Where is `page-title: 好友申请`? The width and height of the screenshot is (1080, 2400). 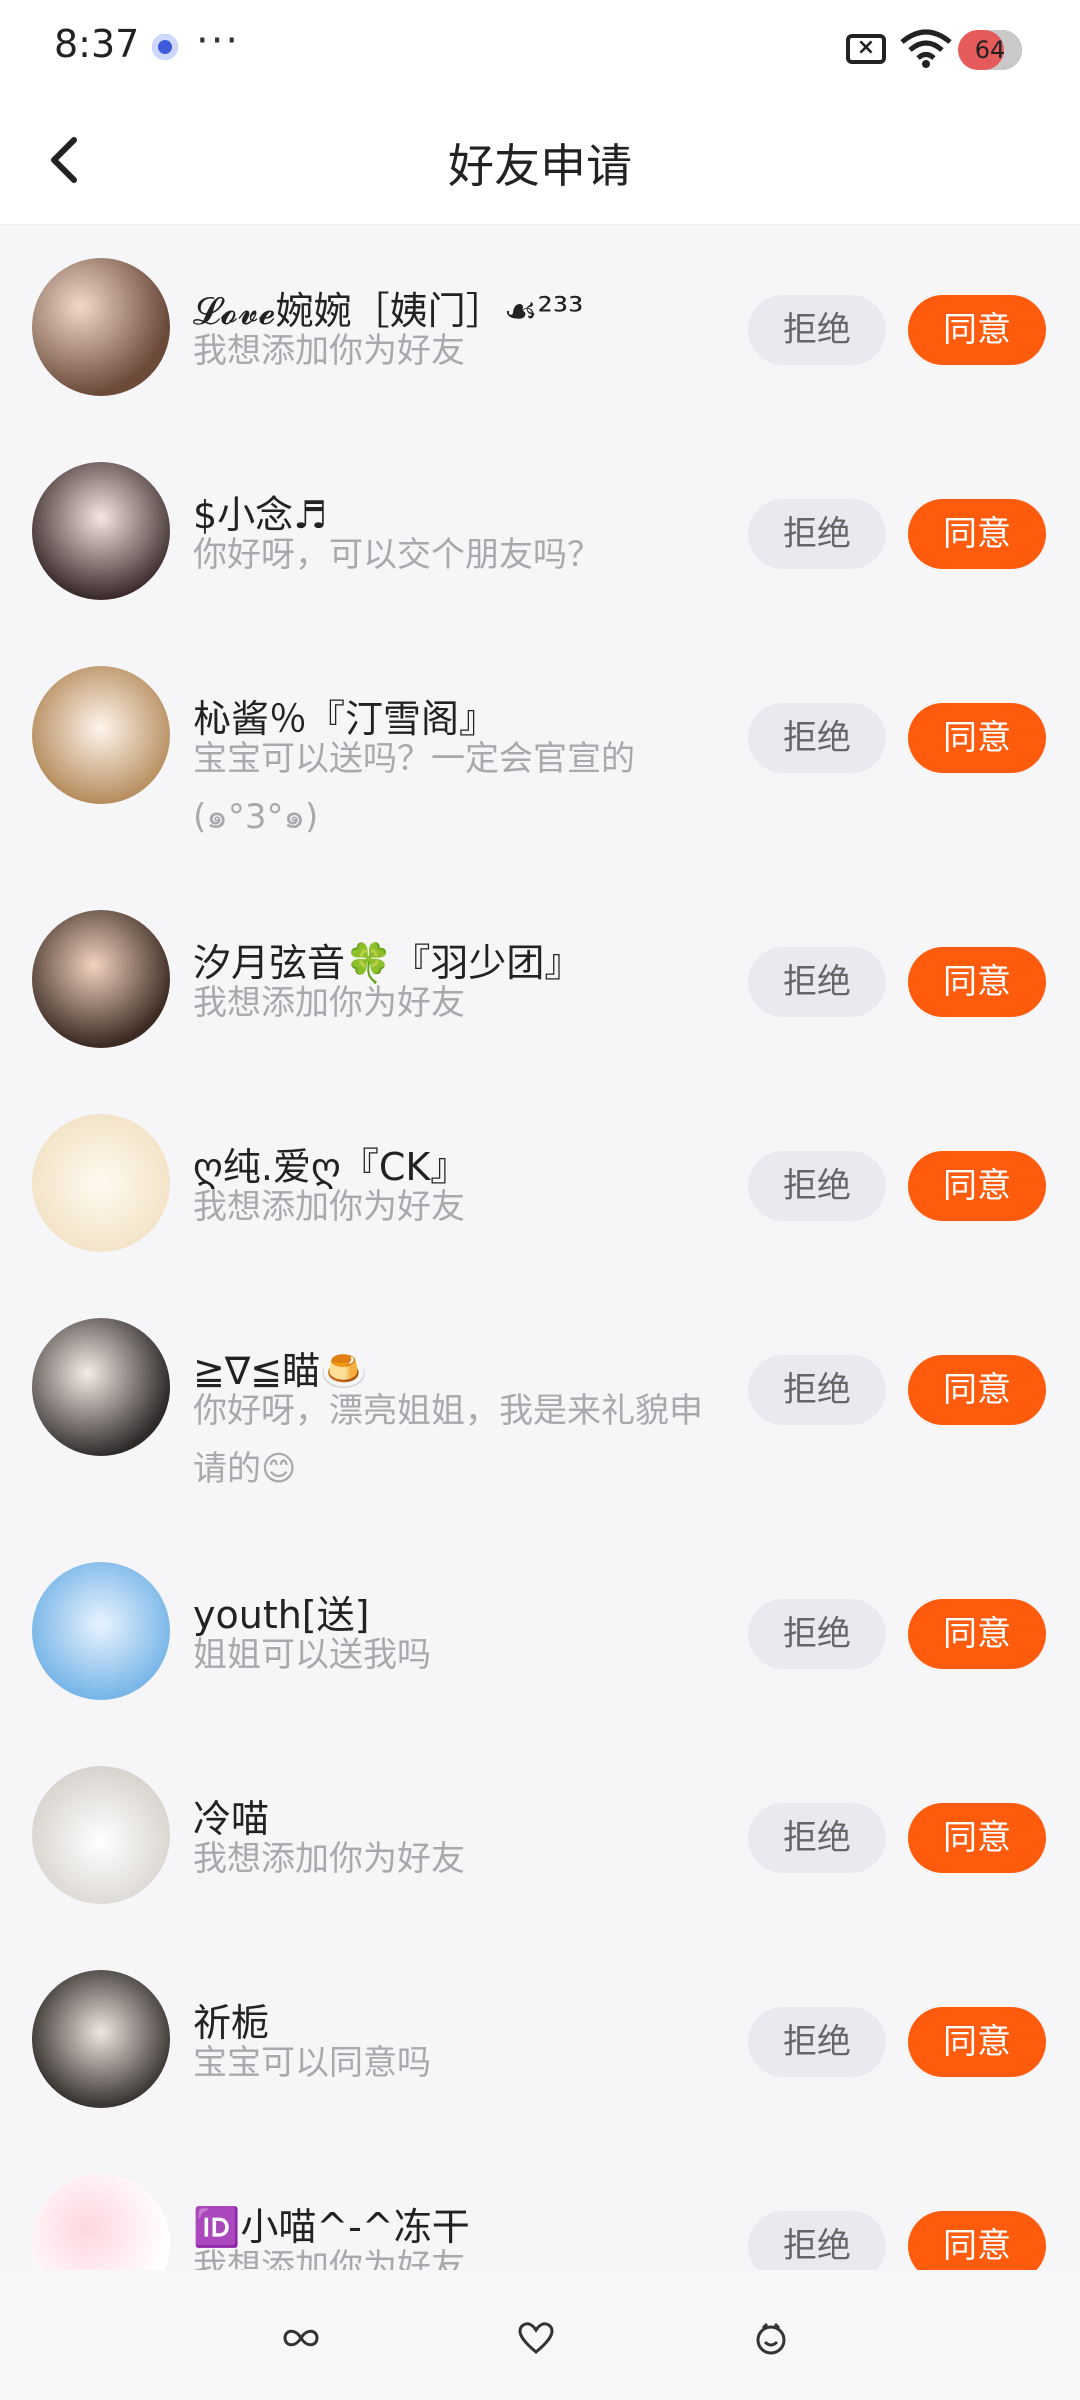 page-title: 好友申请 is located at coordinates (540, 166).